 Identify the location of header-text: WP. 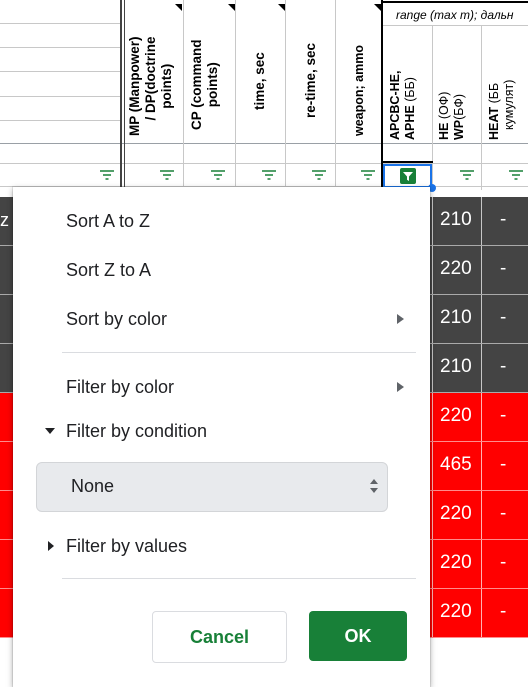
(459, 129).